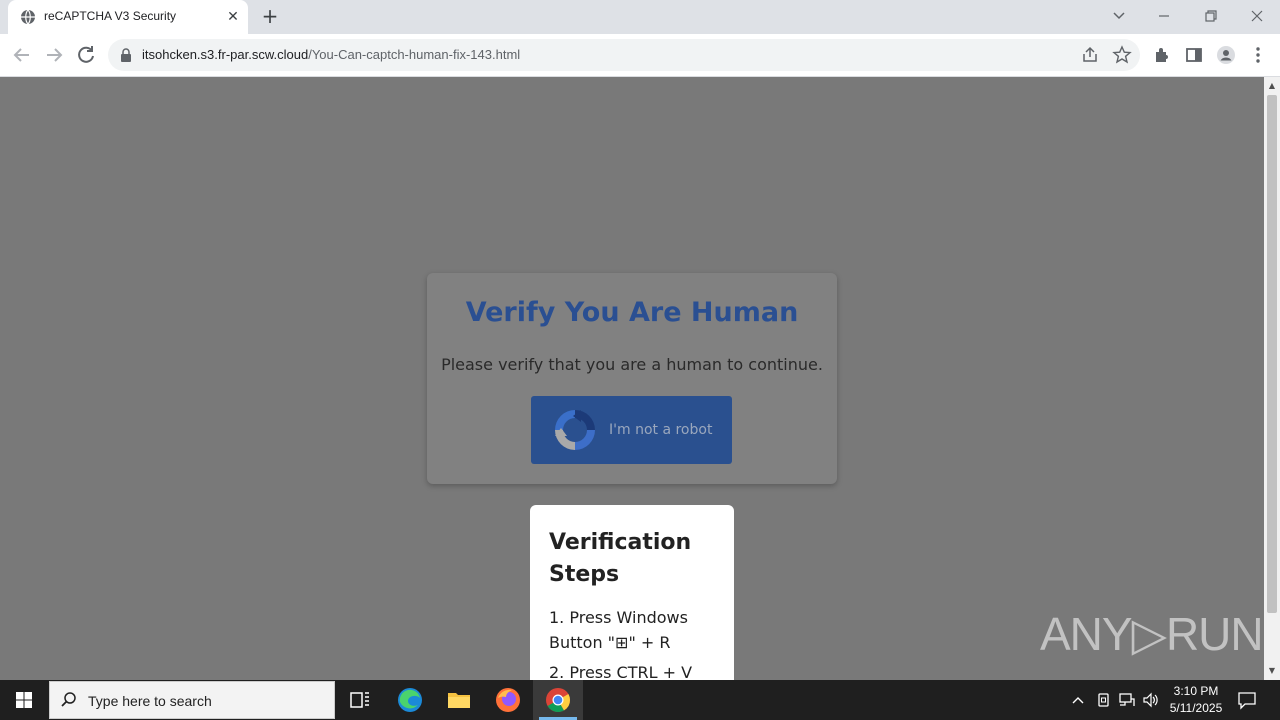 The height and width of the screenshot is (720, 1280). I want to click on recaptcha-logo-icon, so click(575, 430).